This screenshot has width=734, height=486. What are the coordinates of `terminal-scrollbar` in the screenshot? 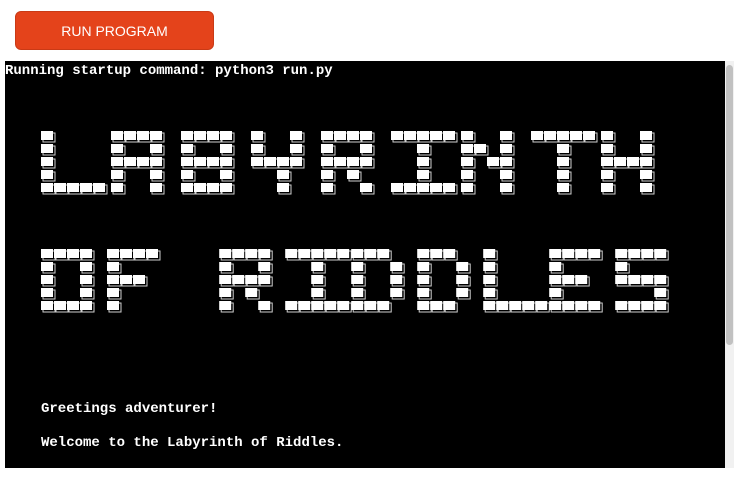 It's located at (729, 264).